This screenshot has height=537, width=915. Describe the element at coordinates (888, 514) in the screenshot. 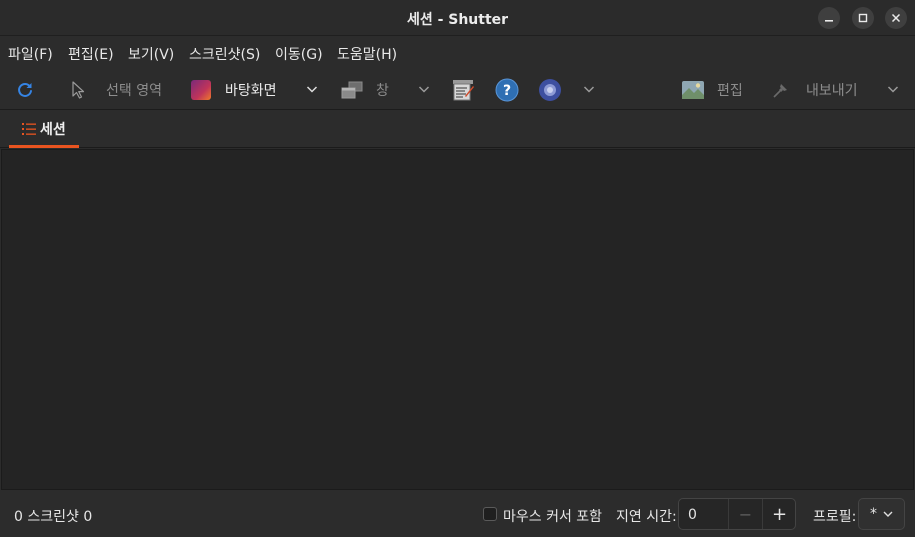

I see `chevron-down-icon` at that location.